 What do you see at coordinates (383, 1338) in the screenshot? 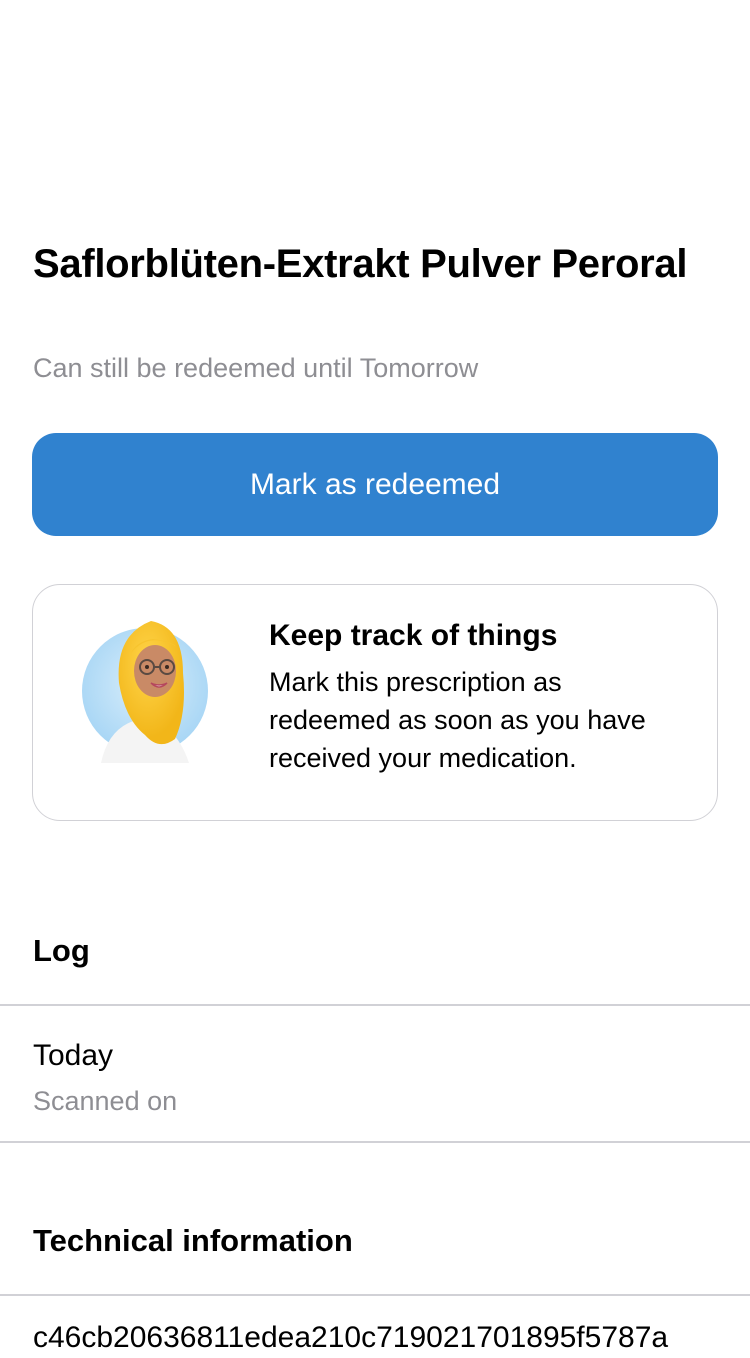
I see `access-code-value: c46cb20636811edea210c719021701895f5787a` at bounding box center [383, 1338].